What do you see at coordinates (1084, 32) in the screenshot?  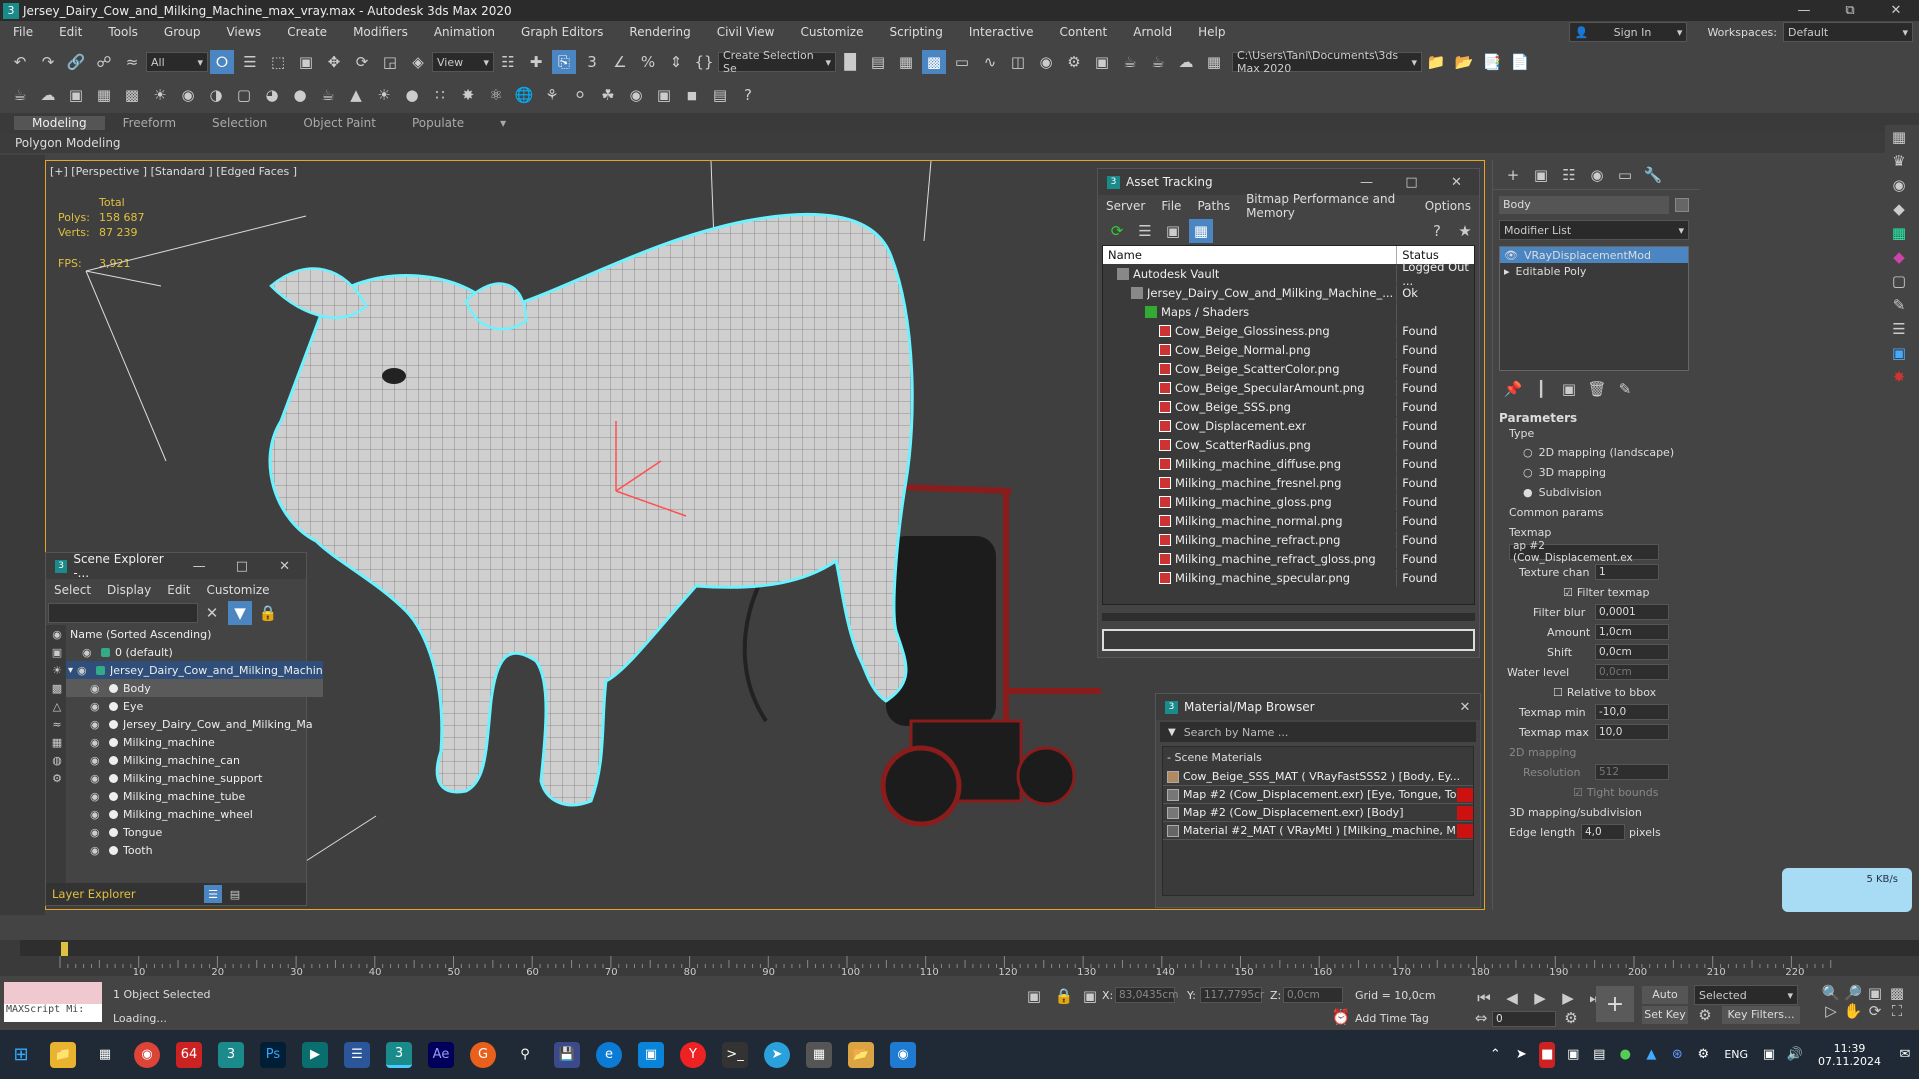 I see `menu-content: Content` at bounding box center [1084, 32].